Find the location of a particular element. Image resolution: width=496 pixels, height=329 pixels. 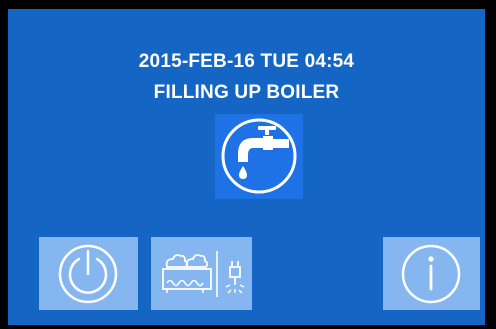

power-icon is located at coordinates (88, 274).